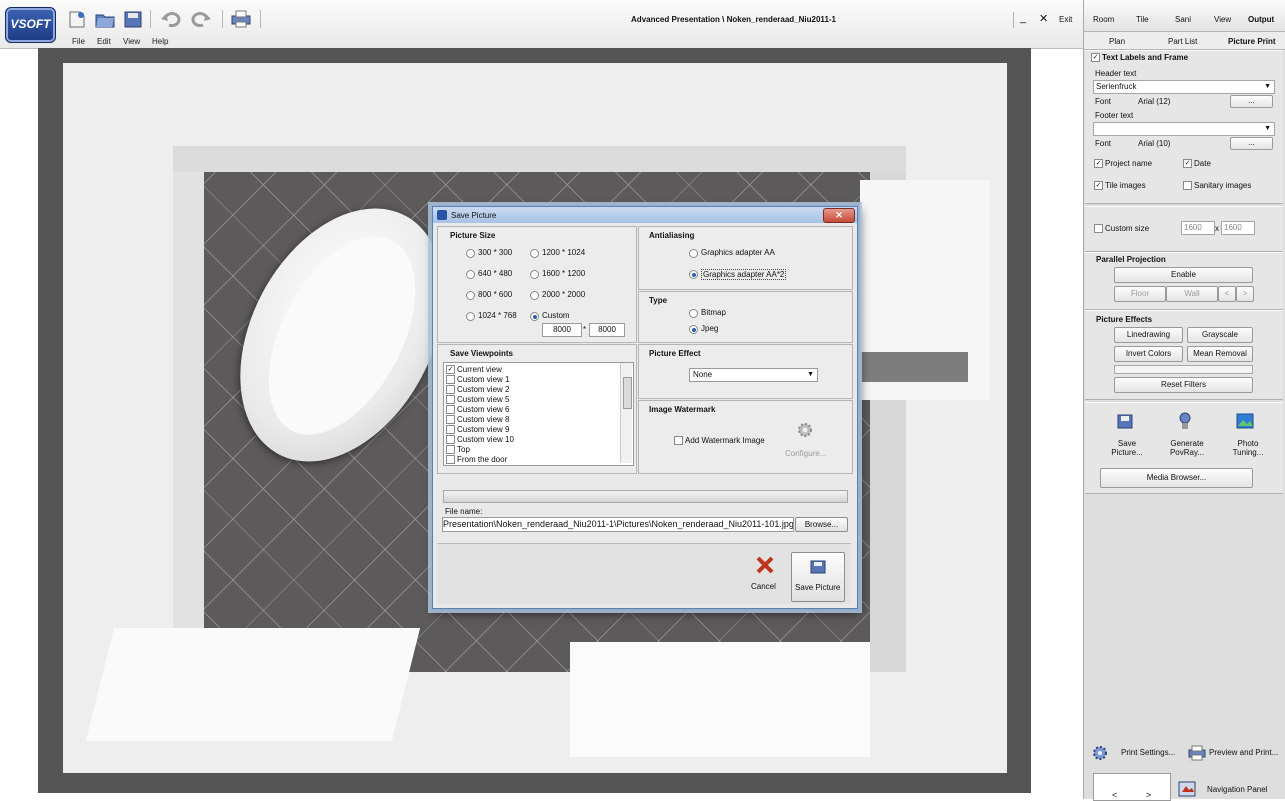 The height and width of the screenshot is (801, 1285). I want to click on custom-width-input: 8000, so click(562, 330).